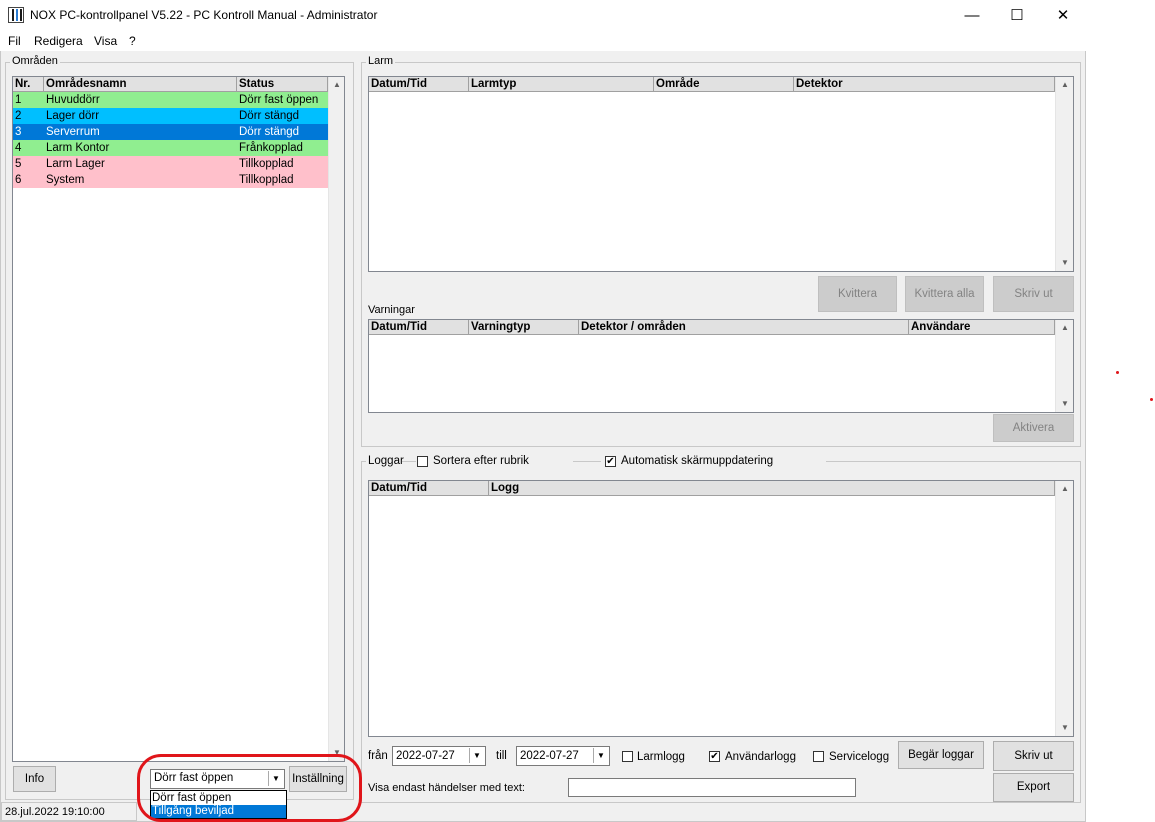 The image size is (1155, 822). I want to click on user-log-checkbox: ✔, so click(714, 756).